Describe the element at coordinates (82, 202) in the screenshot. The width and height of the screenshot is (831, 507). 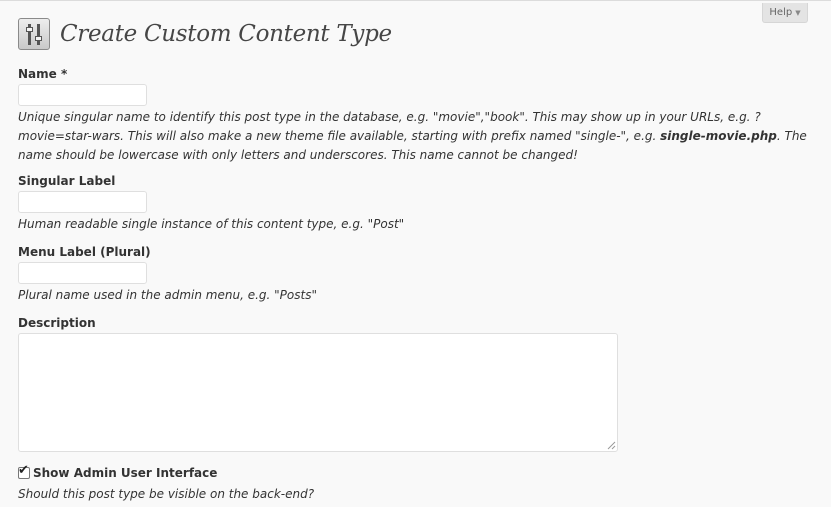
I see `singular-label-input` at that location.